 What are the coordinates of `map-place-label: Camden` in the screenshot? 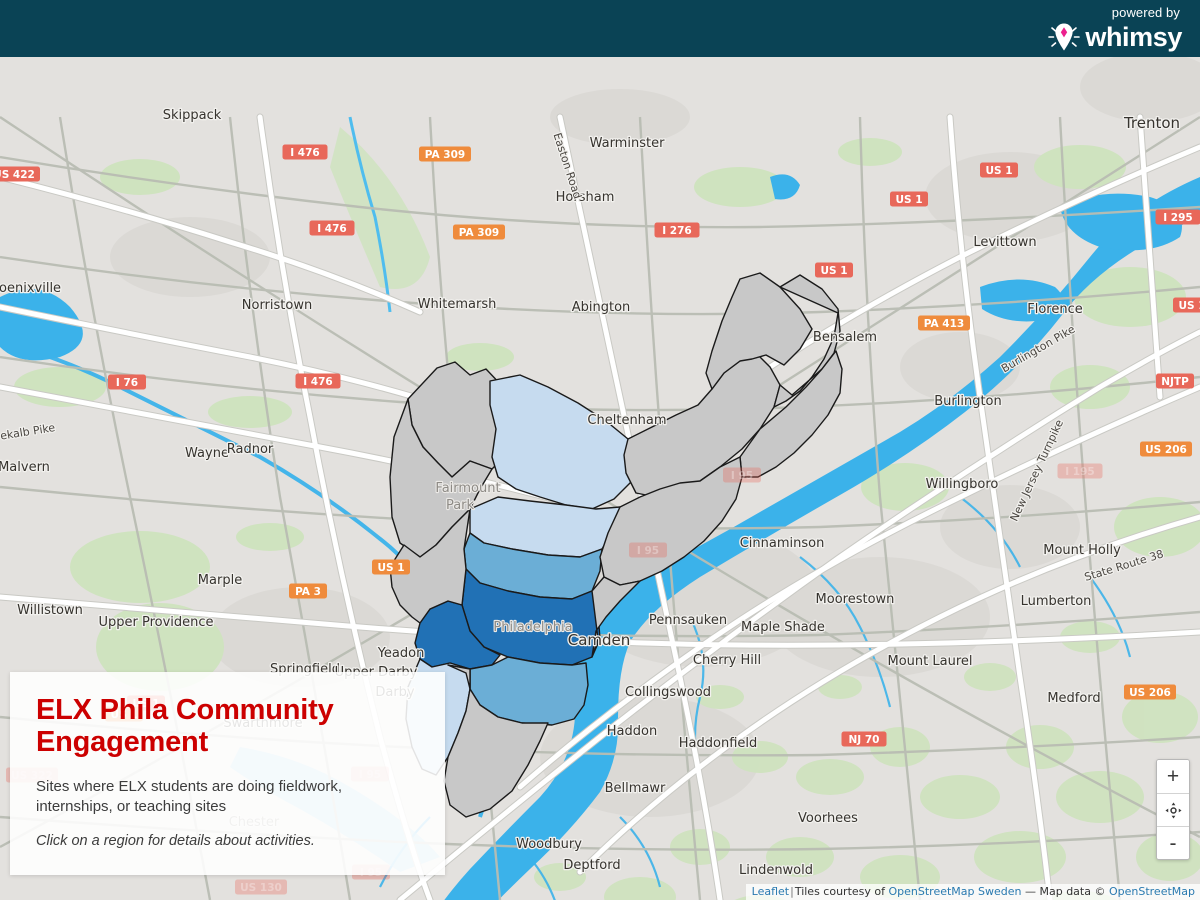 It's located at (599, 640).